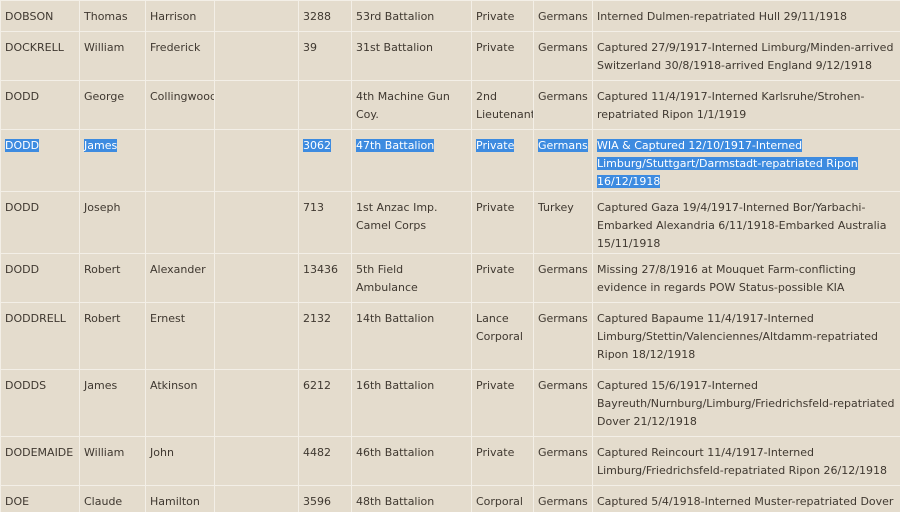 The width and height of the screenshot is (900, 512). What do you see at coordinates (317, 385) in the screenshot?
I see `service-number-text: 6212` at bounding box center [317, 385].